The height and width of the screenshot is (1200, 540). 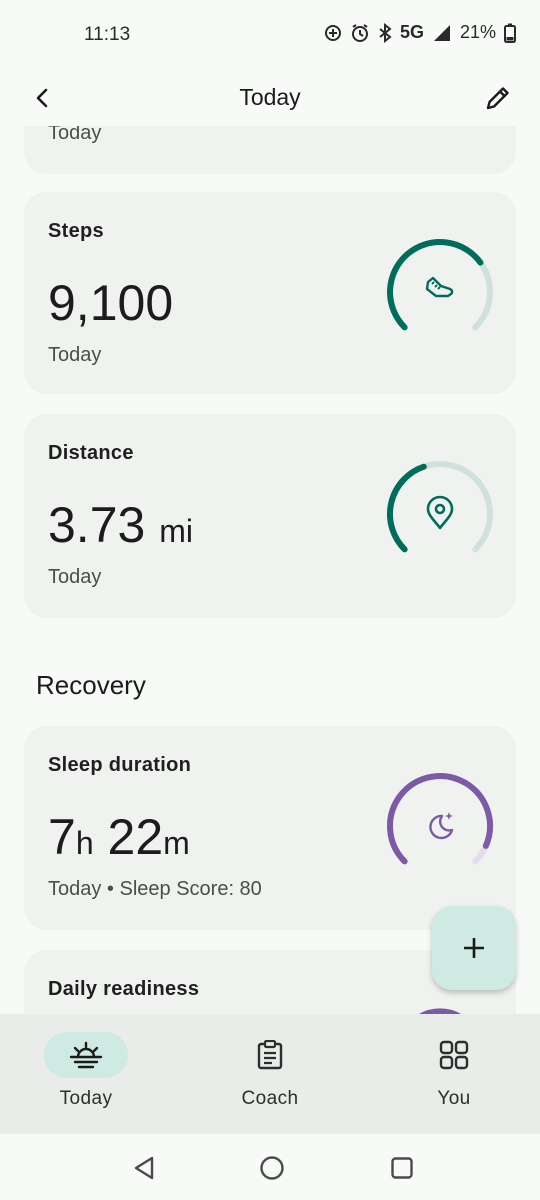 I want to click on distance-number: 3.73, so click(x=97, y=525).